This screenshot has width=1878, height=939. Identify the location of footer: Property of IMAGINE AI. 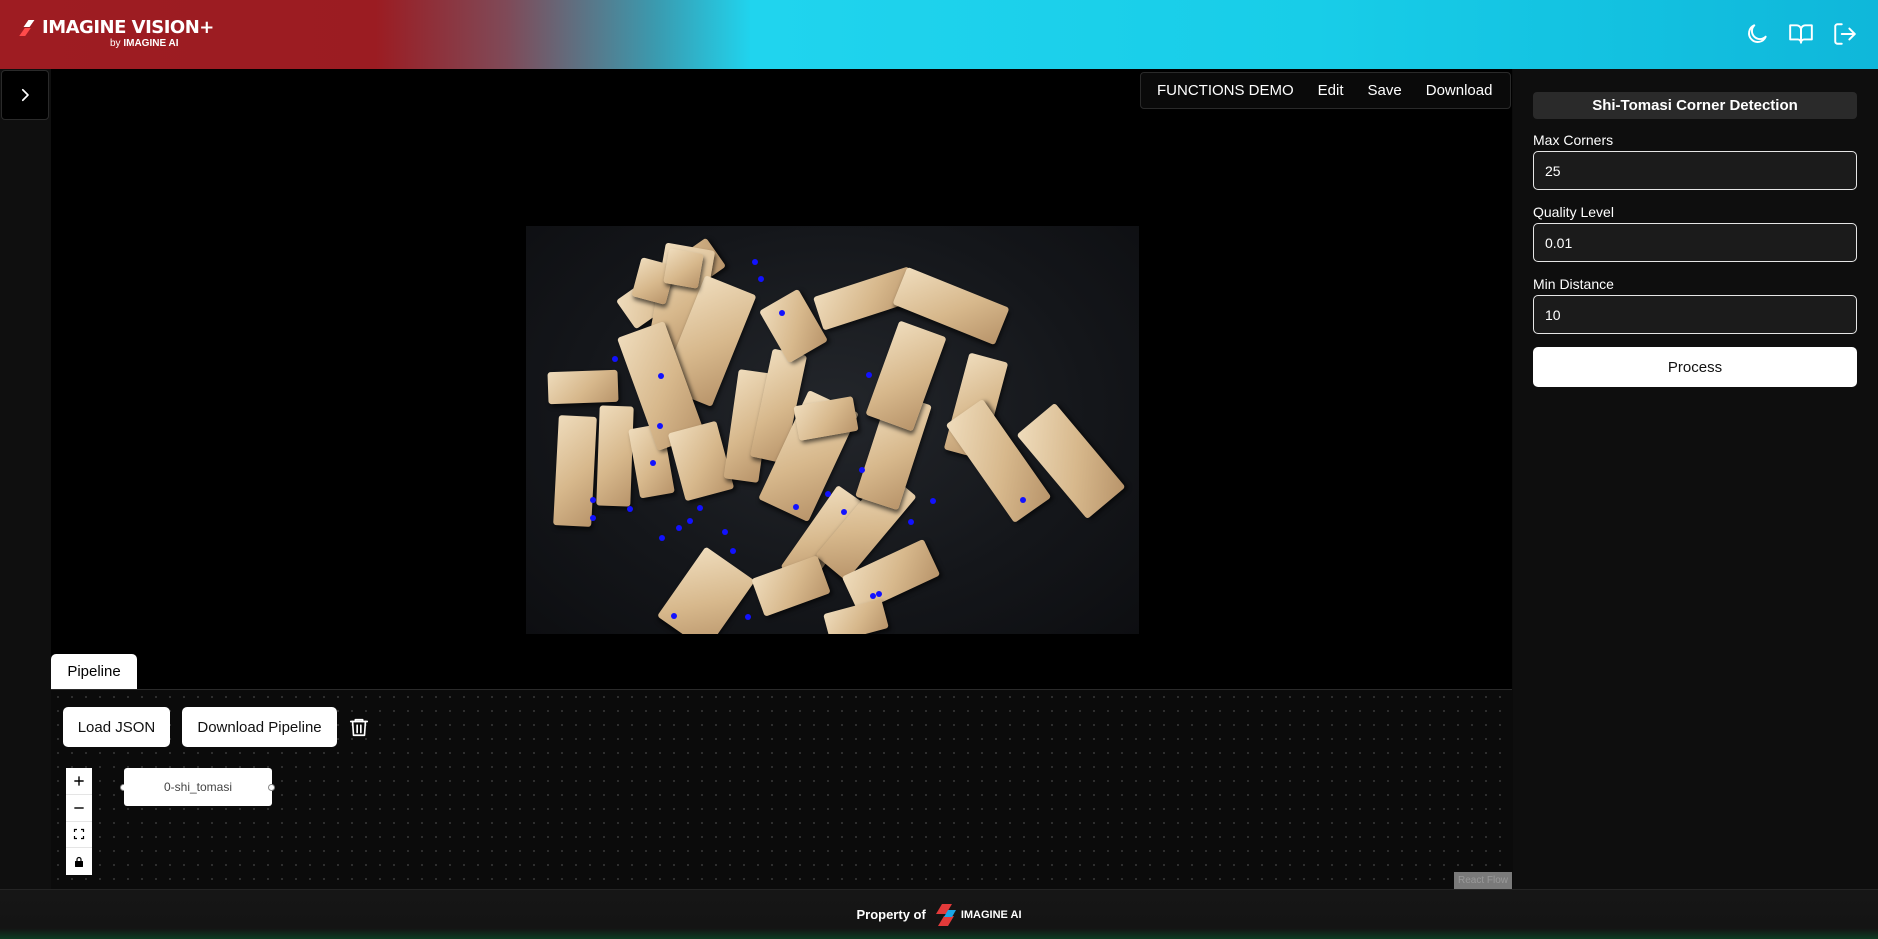
(939, 914).